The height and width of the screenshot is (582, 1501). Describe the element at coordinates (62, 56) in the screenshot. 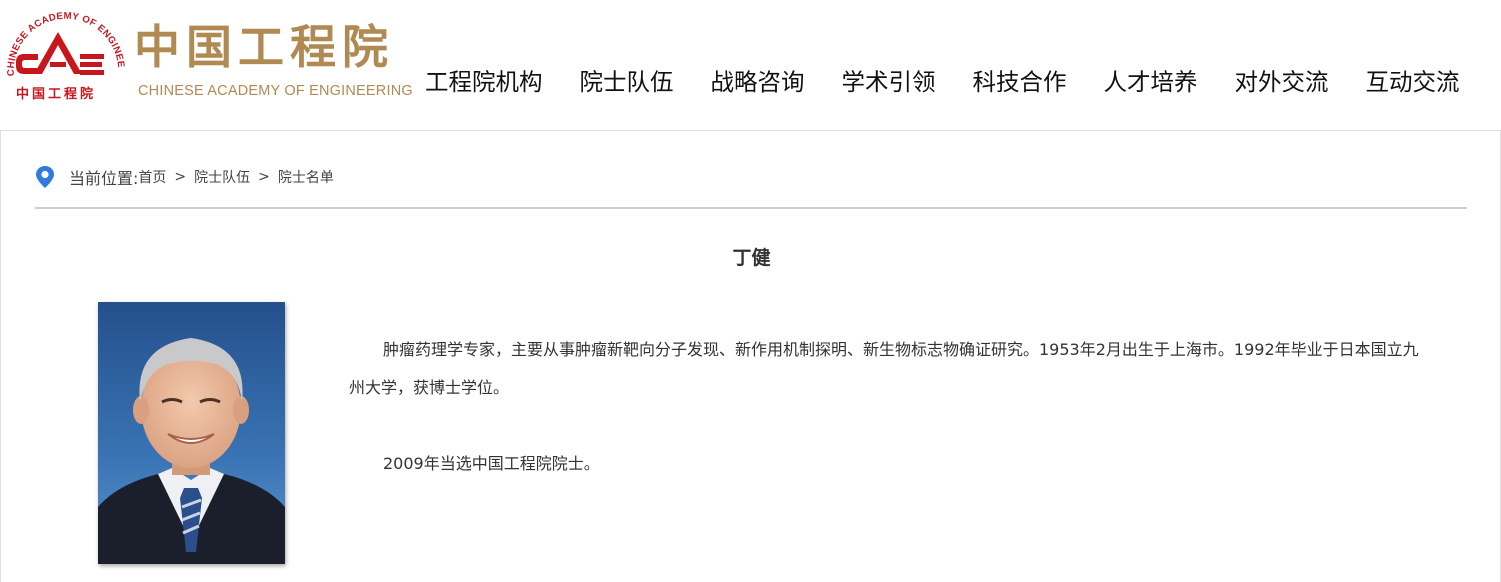

I see `cae-emblem-icon: CHINESE ACADEMY OF ENGINEERING 中国工程院` at that location.